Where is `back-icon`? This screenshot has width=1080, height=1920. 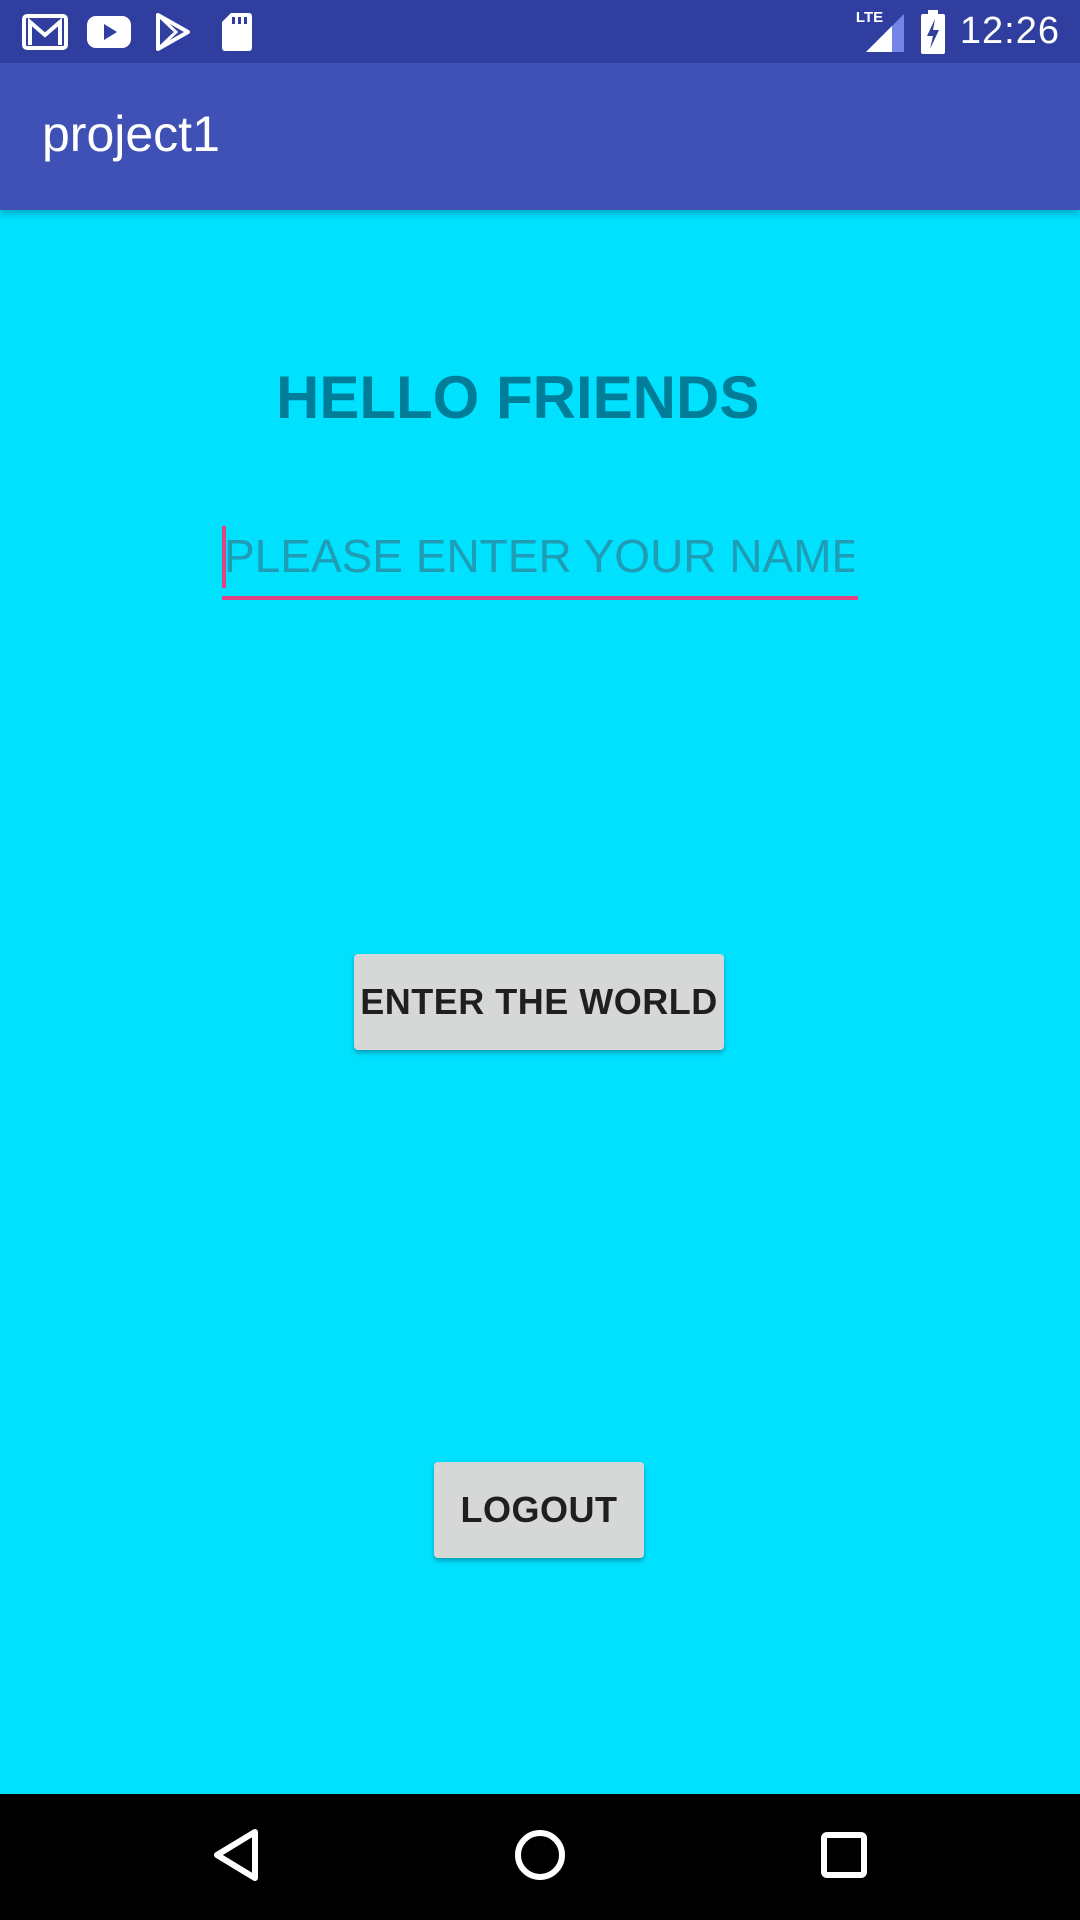
back-icon is located at coordinates (236, 1857).